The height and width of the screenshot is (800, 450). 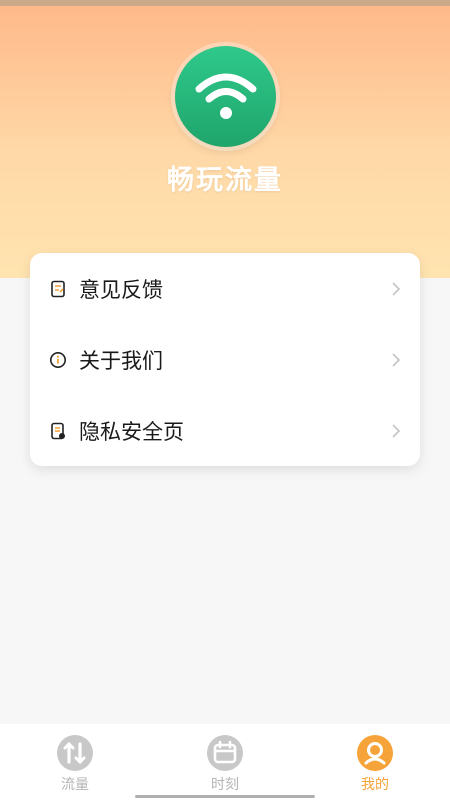 I want to click on home-indicator, so click(x=225, y=796).